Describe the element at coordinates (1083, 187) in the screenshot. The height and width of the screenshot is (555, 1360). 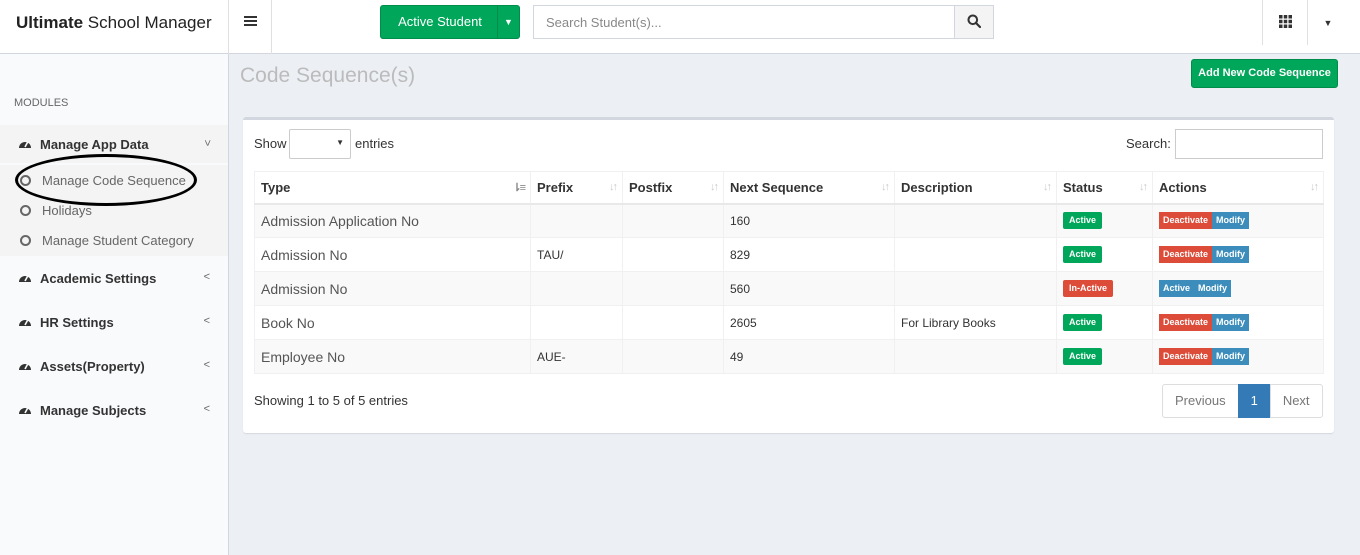
I see `column-header-label: Status` at that location.